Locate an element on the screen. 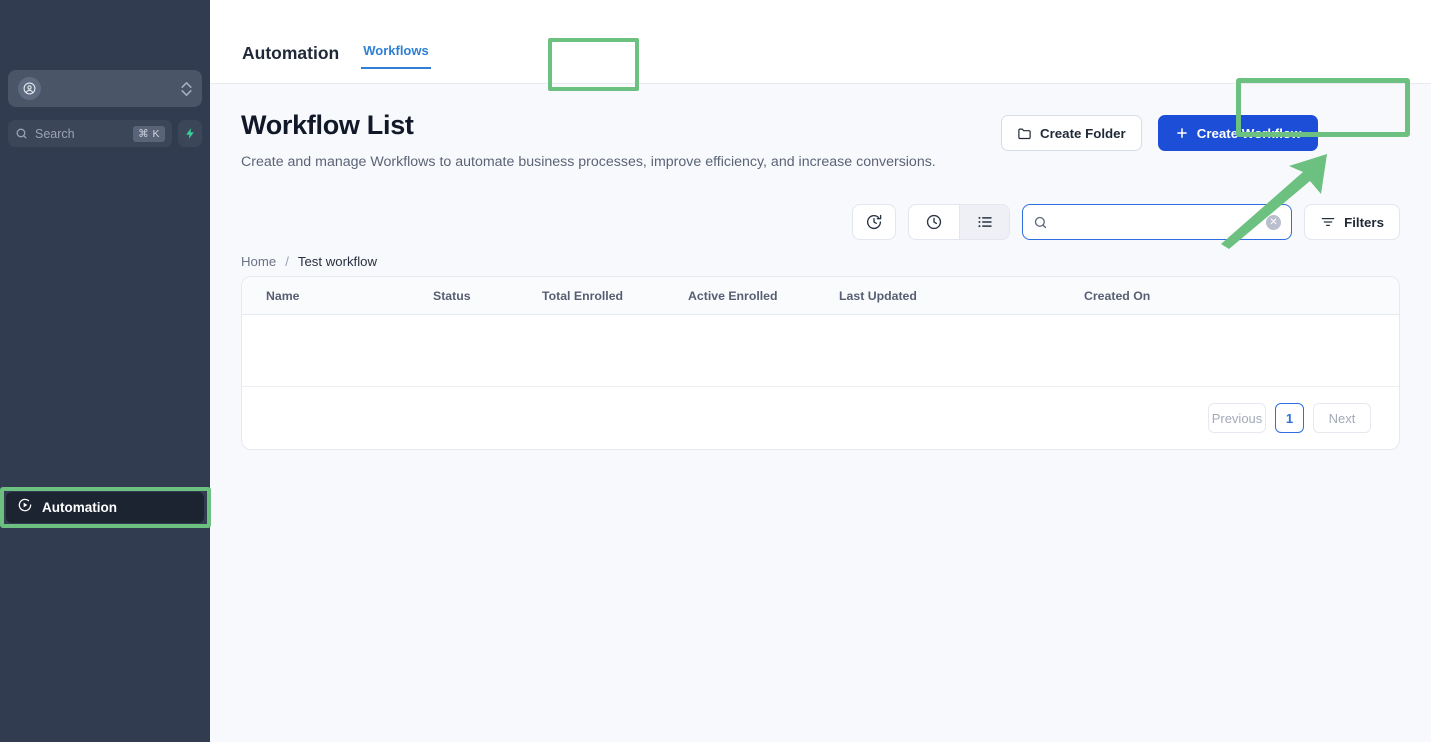 This screenshot has height=742, width=1431. table-column-header: Status is located at coordinates (452, 295).